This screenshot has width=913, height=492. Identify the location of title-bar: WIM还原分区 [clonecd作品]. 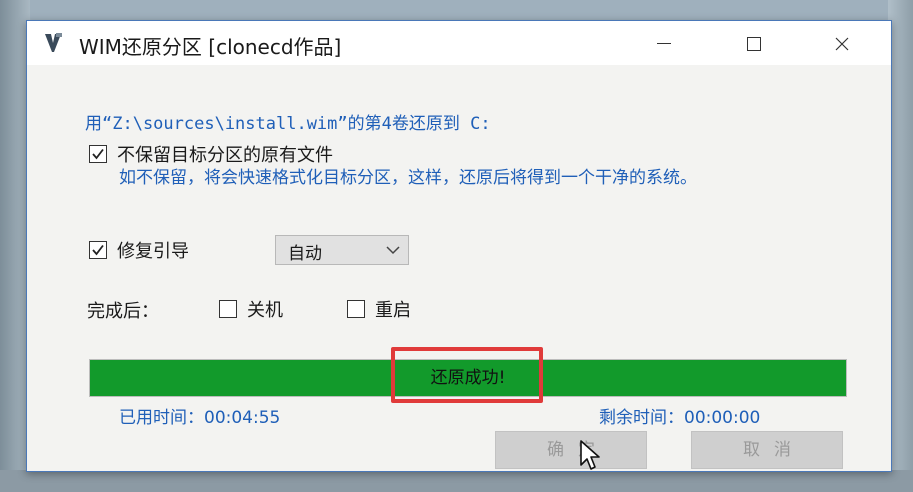
(459, 43).